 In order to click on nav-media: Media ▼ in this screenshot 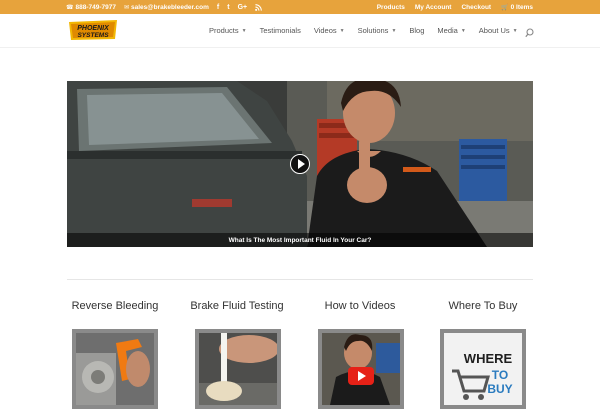, I will do `click(451, 30)`.